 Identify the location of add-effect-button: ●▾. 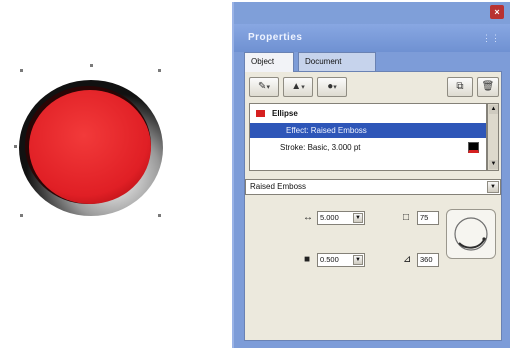
(332, 87).